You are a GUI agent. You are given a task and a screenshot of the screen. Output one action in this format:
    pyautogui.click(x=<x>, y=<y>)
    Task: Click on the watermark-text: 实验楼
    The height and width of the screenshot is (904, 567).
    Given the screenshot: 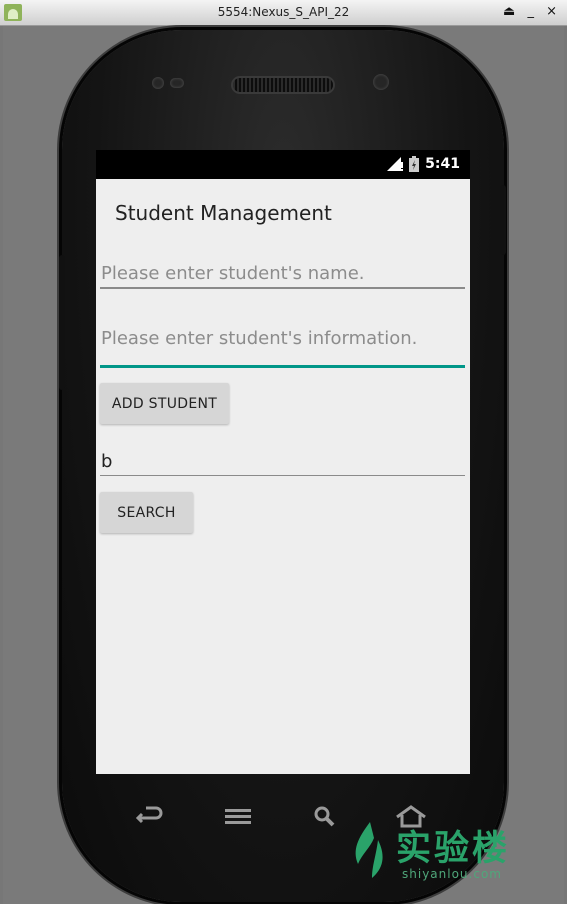 What is the action you would take?
    pyautogui.click(x=453, y=849)
    